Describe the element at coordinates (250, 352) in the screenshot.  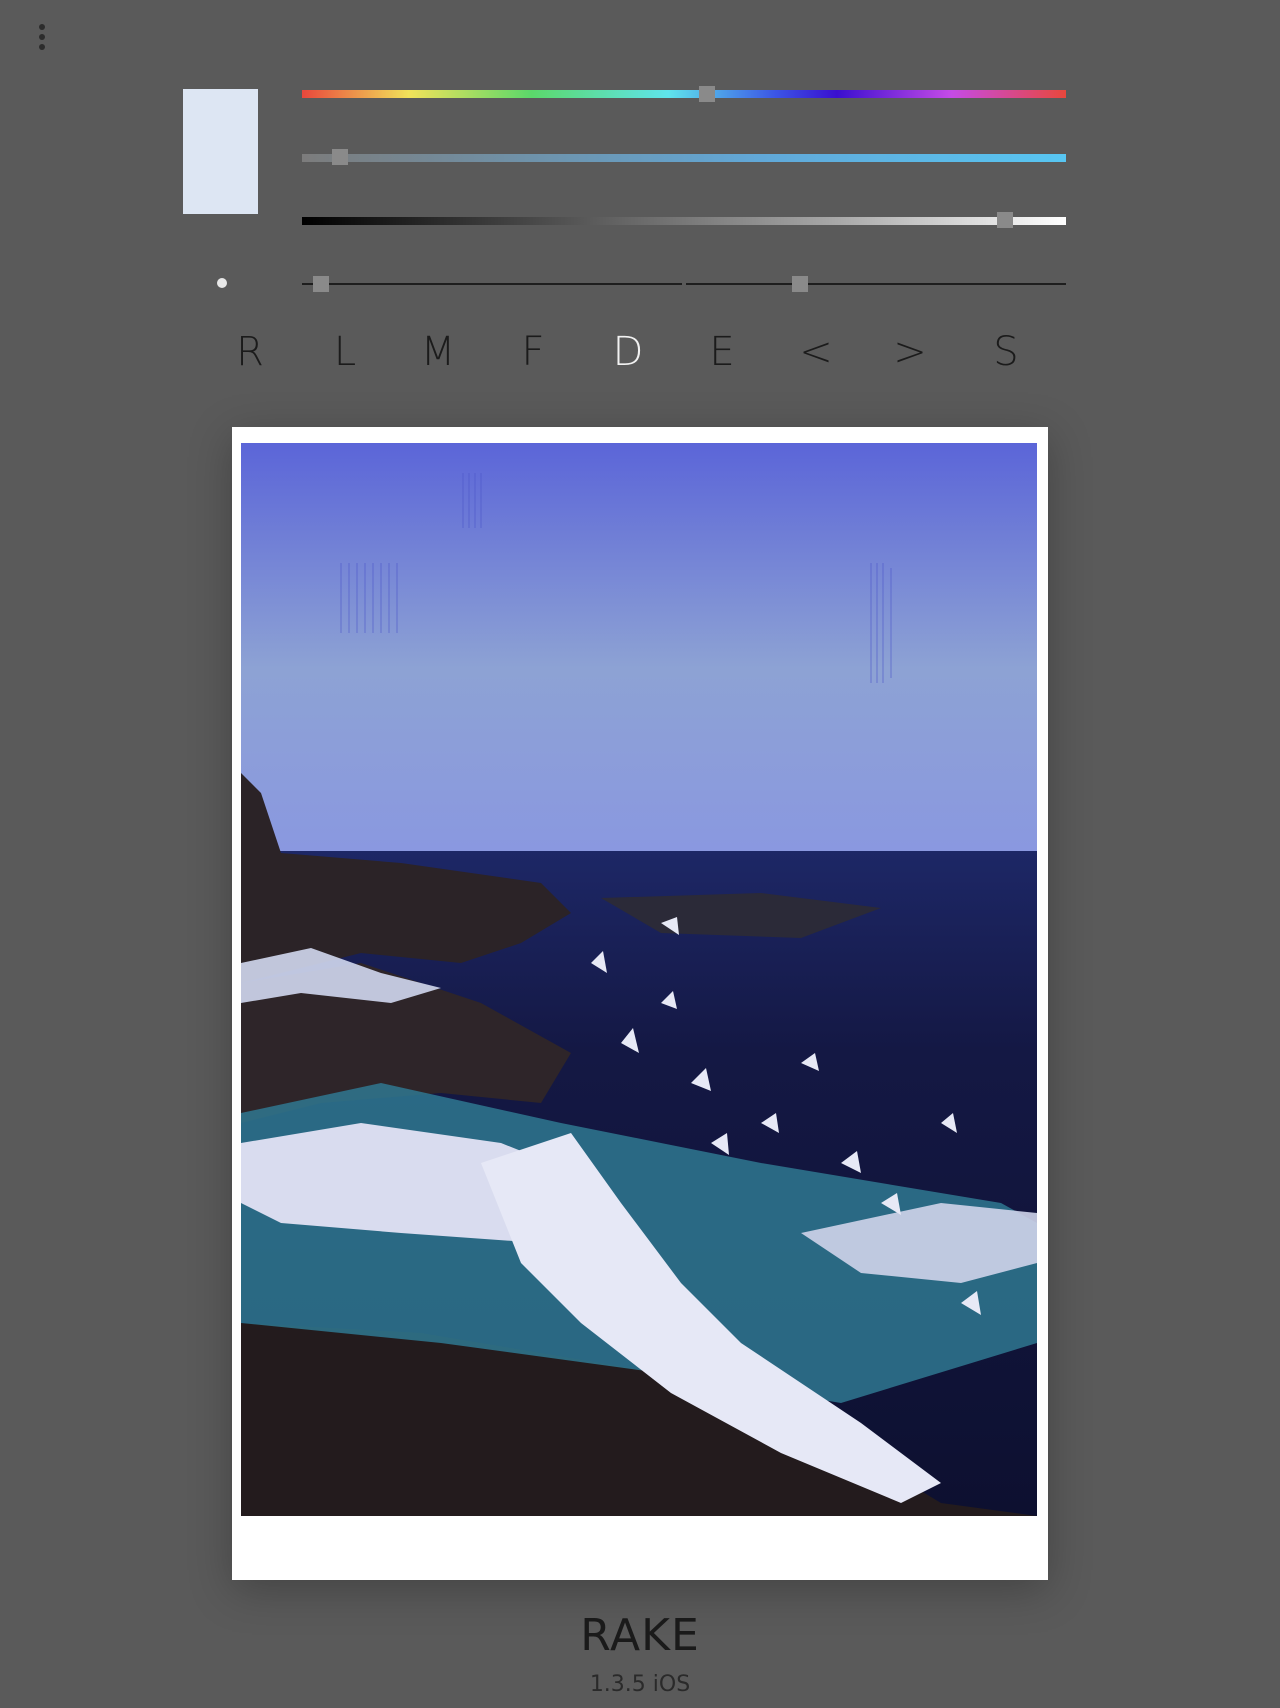
I see `tool-r: R` at that location.